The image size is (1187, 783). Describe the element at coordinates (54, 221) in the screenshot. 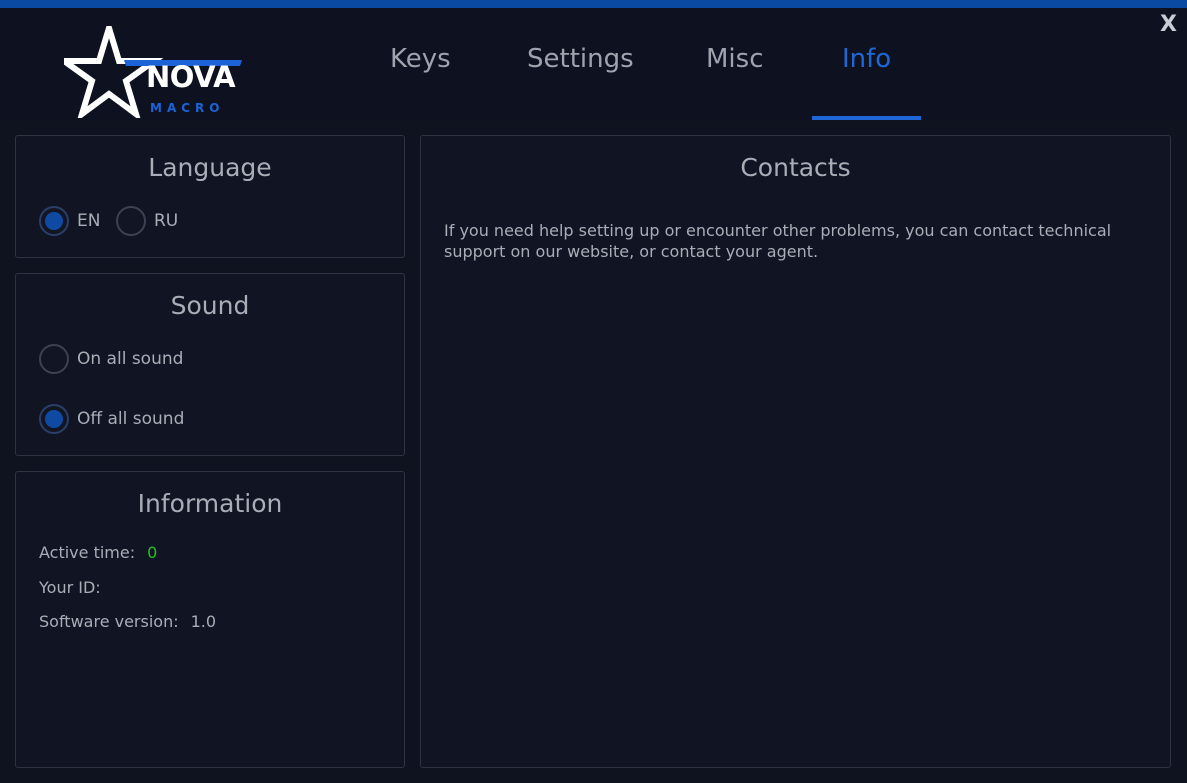

I see `radio-en-indicator` at that location.